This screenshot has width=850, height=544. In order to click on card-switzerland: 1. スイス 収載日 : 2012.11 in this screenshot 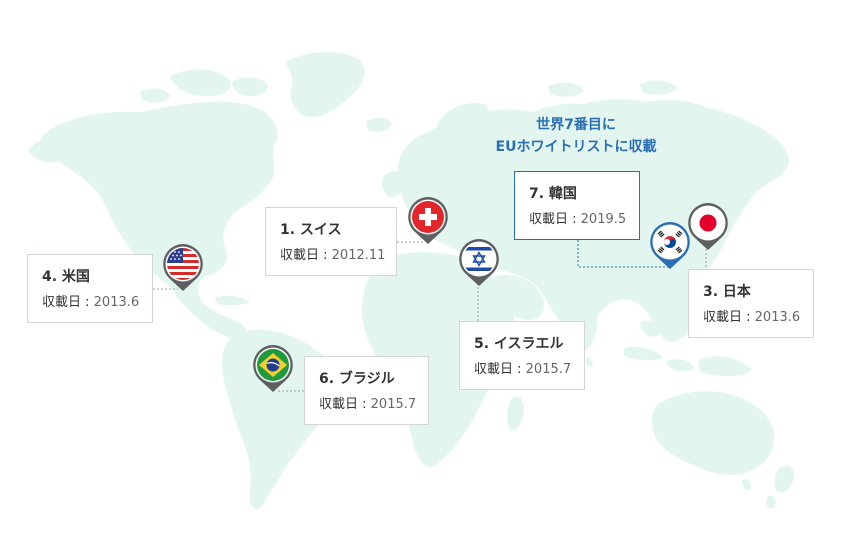, I will do `click(331, 241)`.